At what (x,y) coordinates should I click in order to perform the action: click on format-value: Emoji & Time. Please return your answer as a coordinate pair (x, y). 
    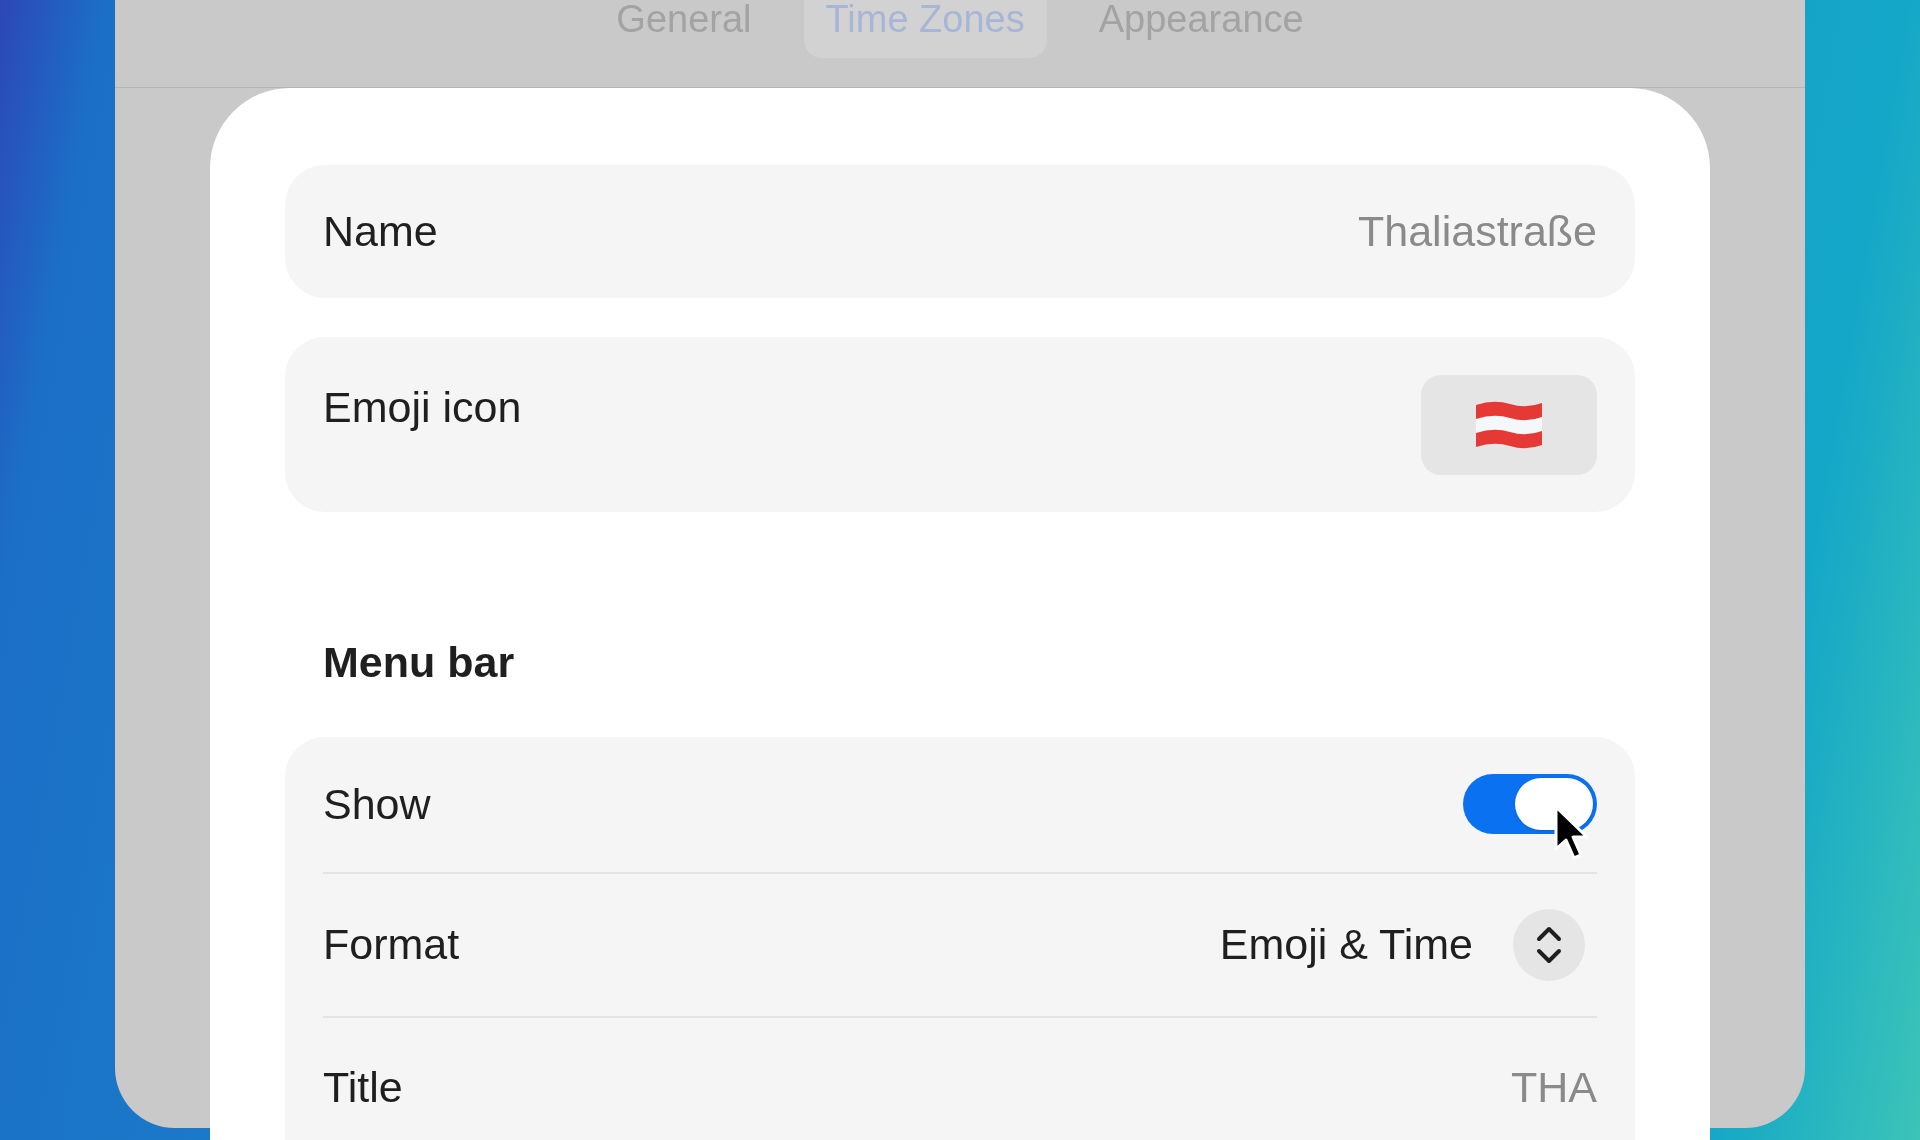
    Looking at the image, I should click on (1346, 945).